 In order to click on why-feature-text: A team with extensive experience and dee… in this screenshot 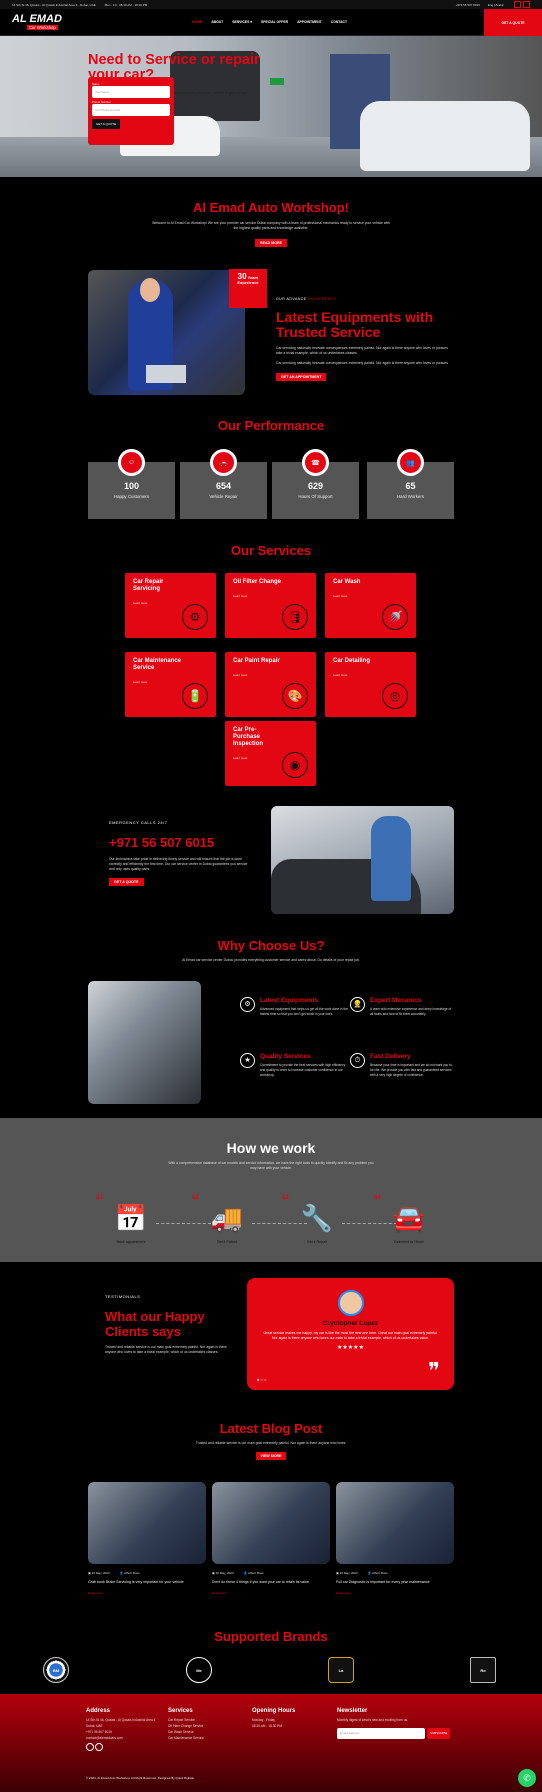, I will do `click(411, 1011)`.